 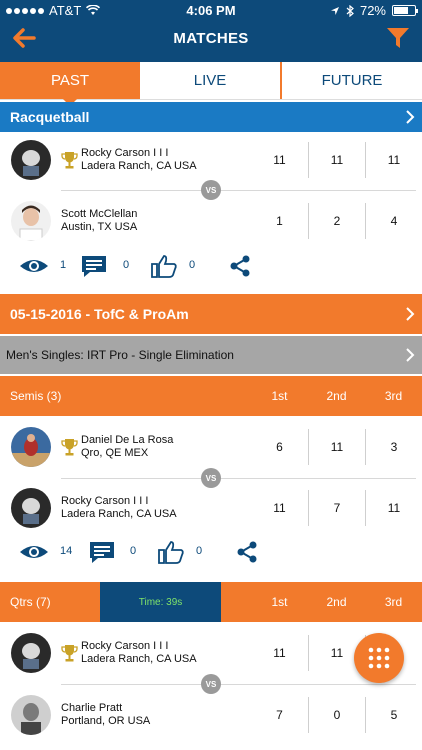 I want to click on round-label: Qtrs (7), so click(x=30, y=602).